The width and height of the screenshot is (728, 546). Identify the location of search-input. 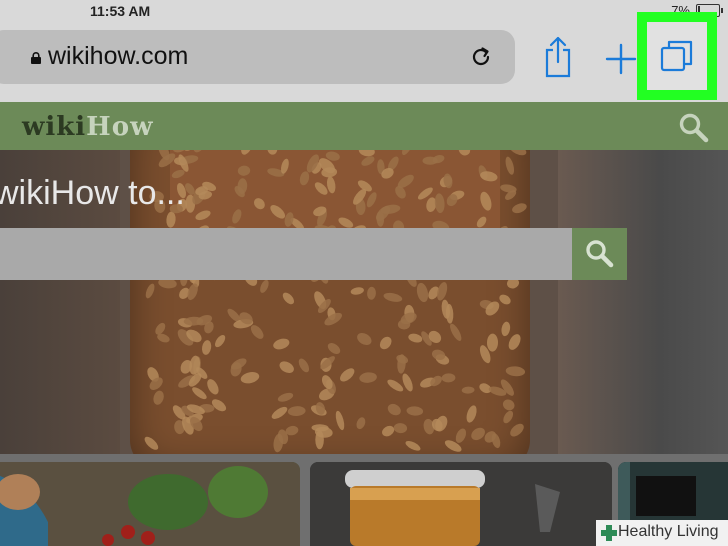
(287, 254).